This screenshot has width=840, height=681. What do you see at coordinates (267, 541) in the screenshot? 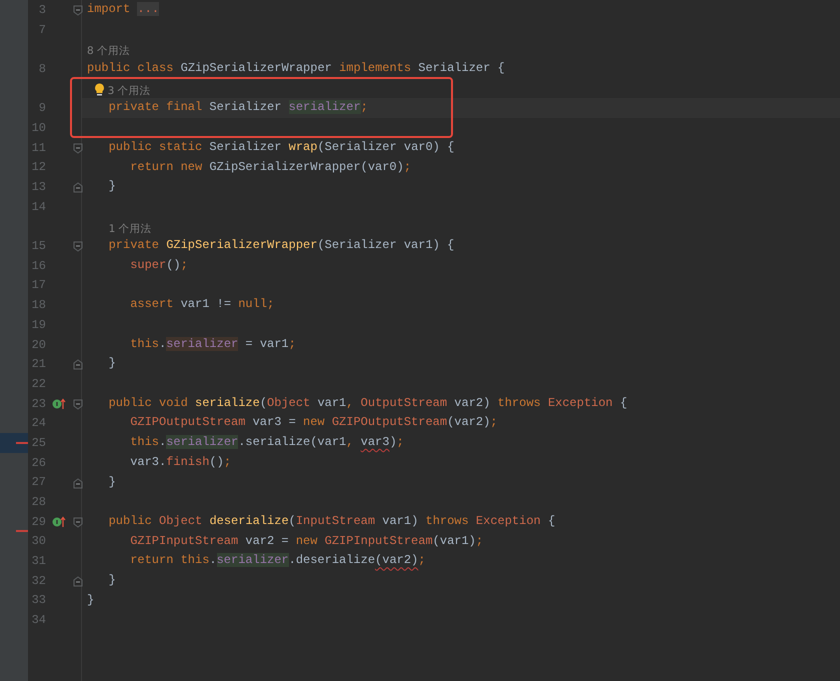
I see `code-token: var2 =` at bounding box center [267, 541].